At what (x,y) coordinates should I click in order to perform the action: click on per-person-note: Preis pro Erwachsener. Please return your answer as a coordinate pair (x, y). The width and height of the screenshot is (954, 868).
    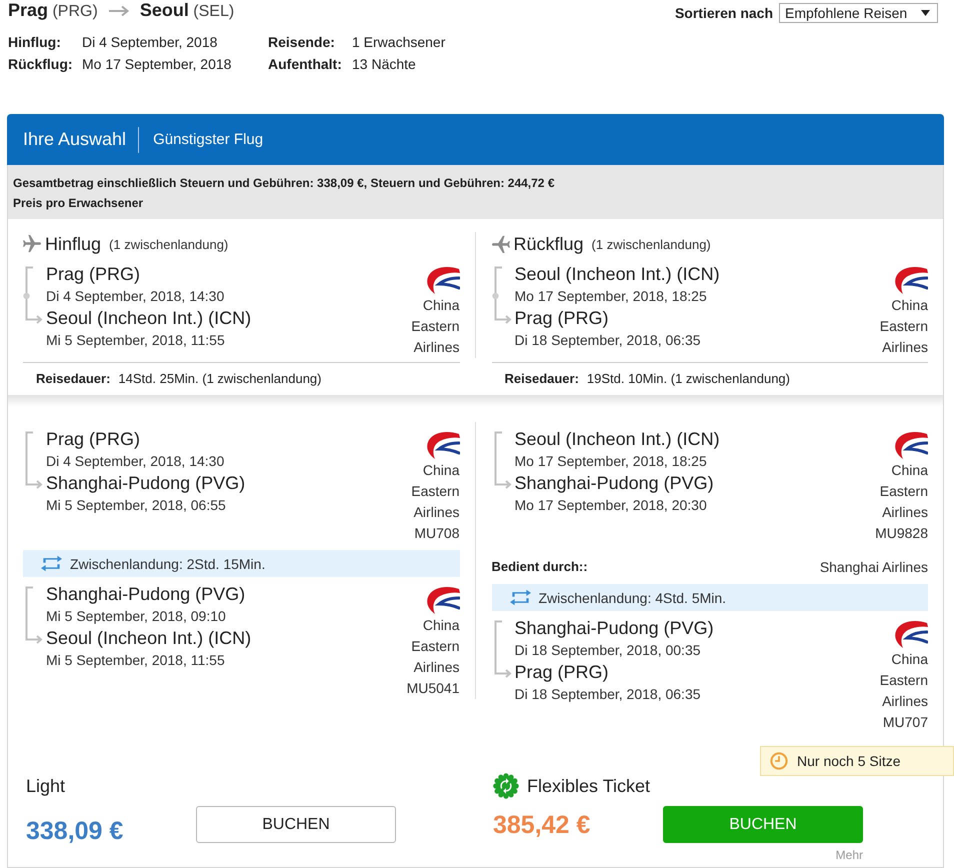
    Looking at the image, I should click on (78, 203).